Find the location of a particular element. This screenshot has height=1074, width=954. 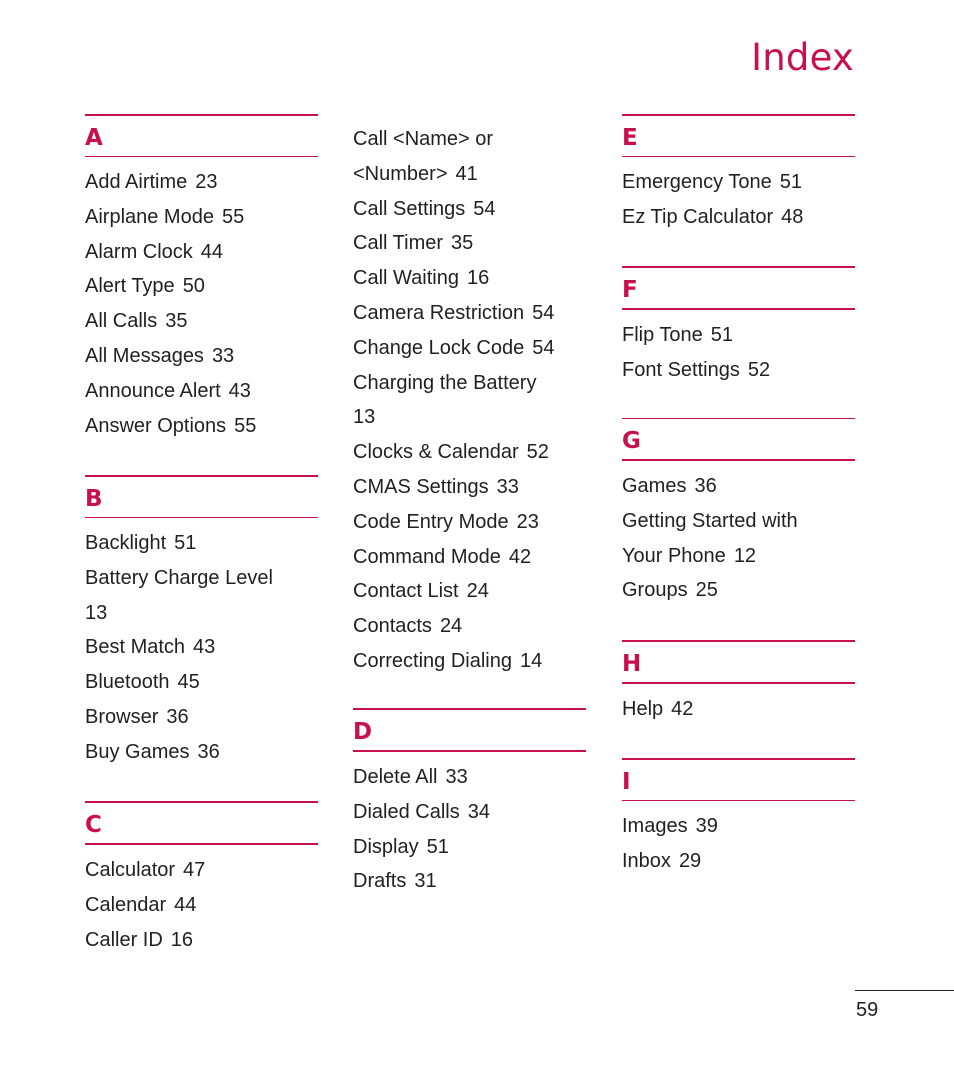

index-entry: Calendar 44 is located at coordinates (201, 905).